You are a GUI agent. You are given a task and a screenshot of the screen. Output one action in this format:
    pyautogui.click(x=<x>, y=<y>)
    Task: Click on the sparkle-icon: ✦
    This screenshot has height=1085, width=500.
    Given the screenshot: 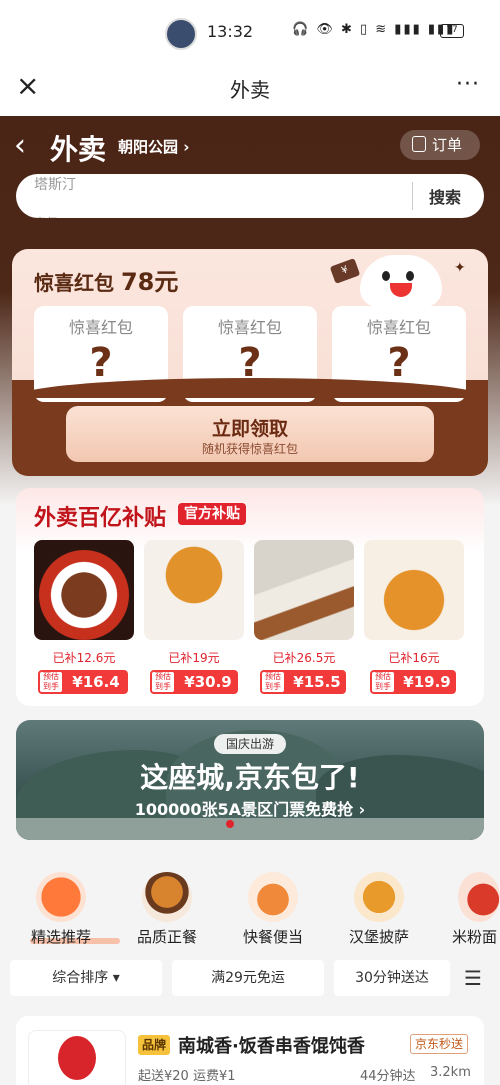 What is the action you would take?
    pyautogui.click(x=460, y=268)
    